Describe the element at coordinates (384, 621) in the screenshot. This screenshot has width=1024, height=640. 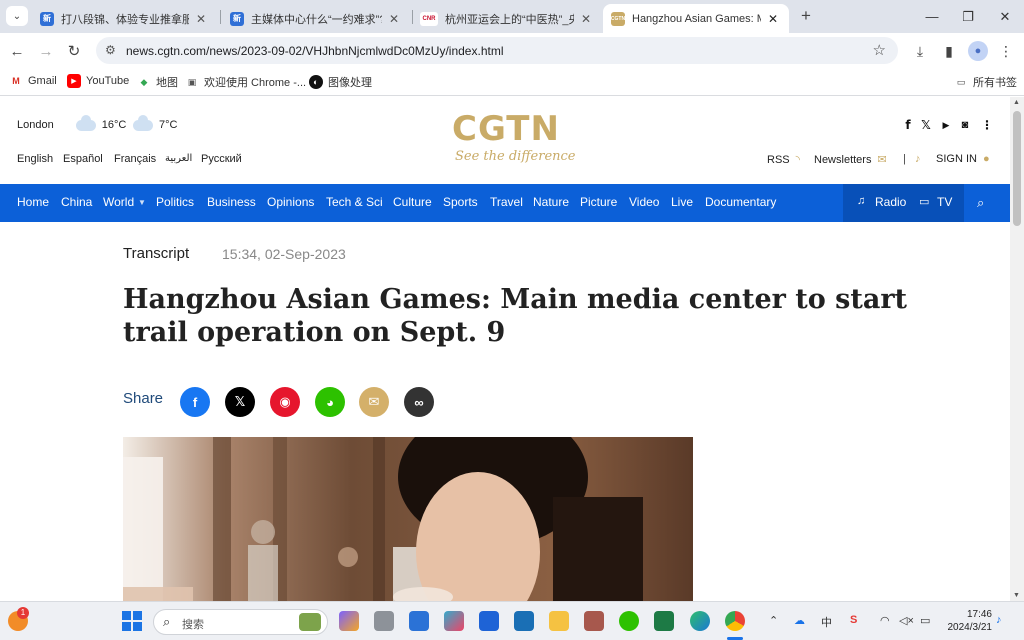
I see `task-view-icon` at that location.